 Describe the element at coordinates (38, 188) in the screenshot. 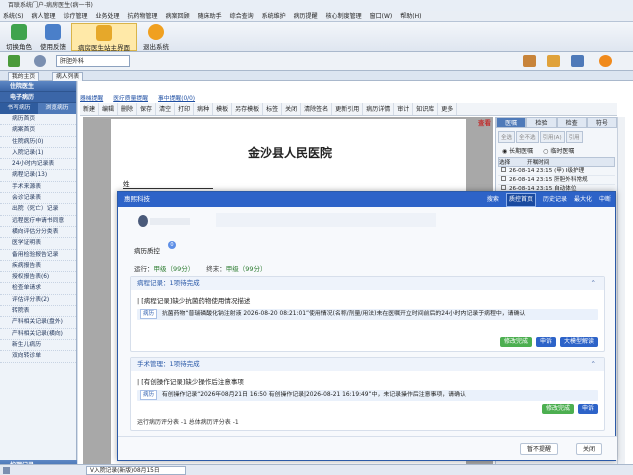

I see `sidebar-item: 手术来源表` at that location.